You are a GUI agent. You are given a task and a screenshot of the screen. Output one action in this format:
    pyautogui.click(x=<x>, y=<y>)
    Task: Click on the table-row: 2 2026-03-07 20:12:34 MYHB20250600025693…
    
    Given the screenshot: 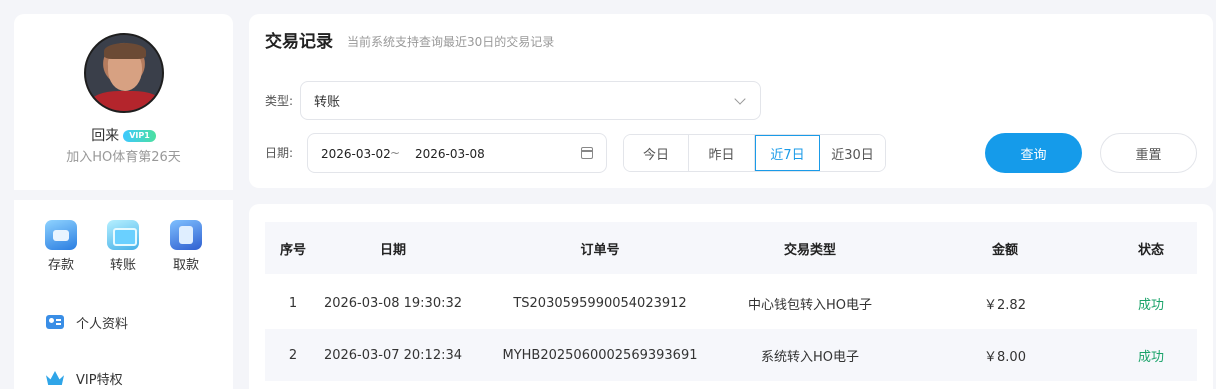 What is the action you would take?
    pyautogui.click(x=731, y=355)
    